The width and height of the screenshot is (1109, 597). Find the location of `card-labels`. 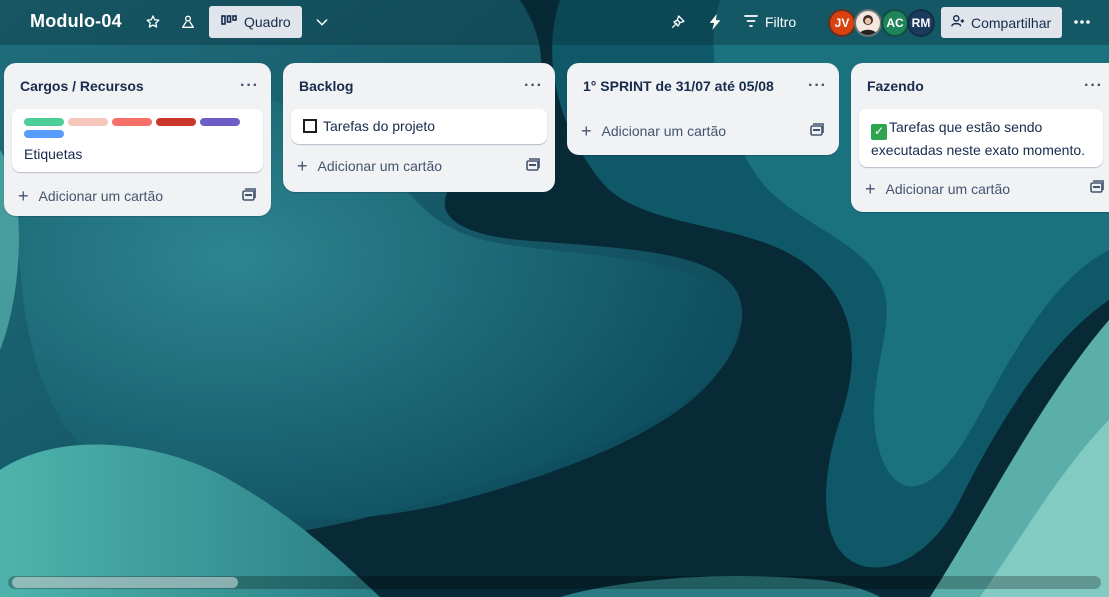

card-labels is located at coordinates (134, 128).